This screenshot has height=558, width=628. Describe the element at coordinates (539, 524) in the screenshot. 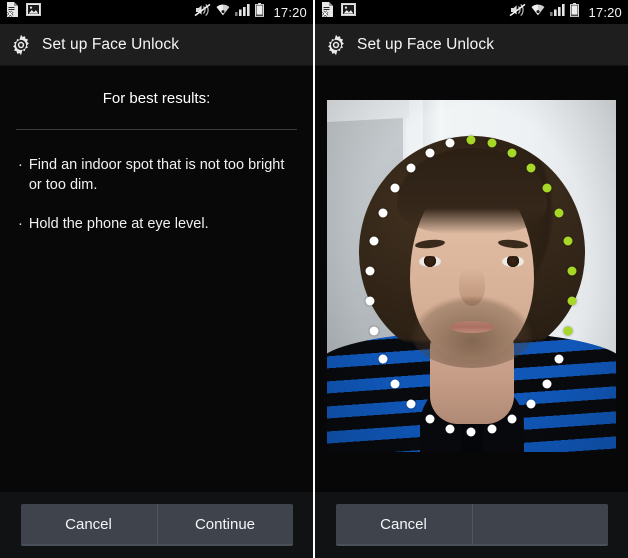

I see `secondary-button-placeholder` at that location.